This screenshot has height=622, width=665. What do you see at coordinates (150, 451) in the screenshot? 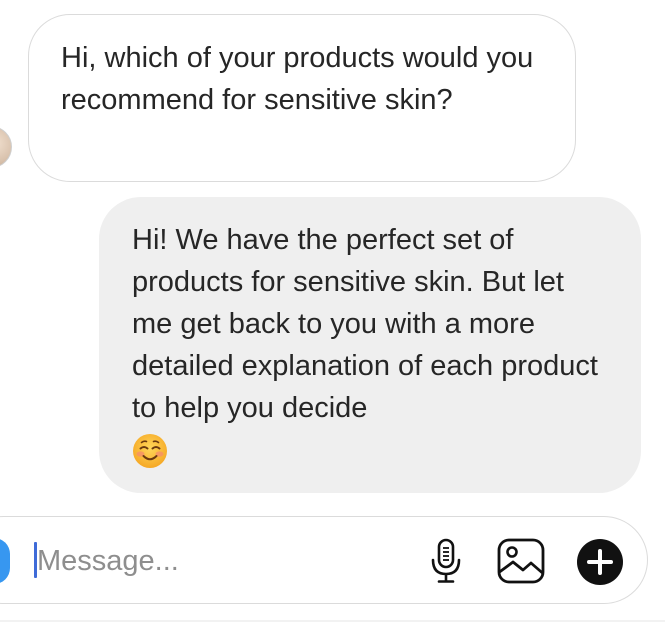
I see `smiling-face-icon` at bounding box center [150, 451].